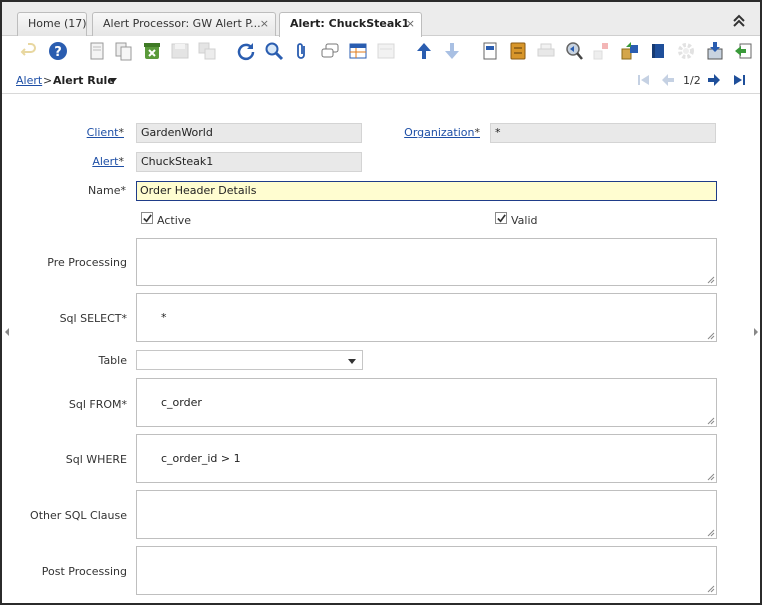 The width and height of the screenshot is (762, 605). I want to click on toolbar: ?, so click(381, 52).